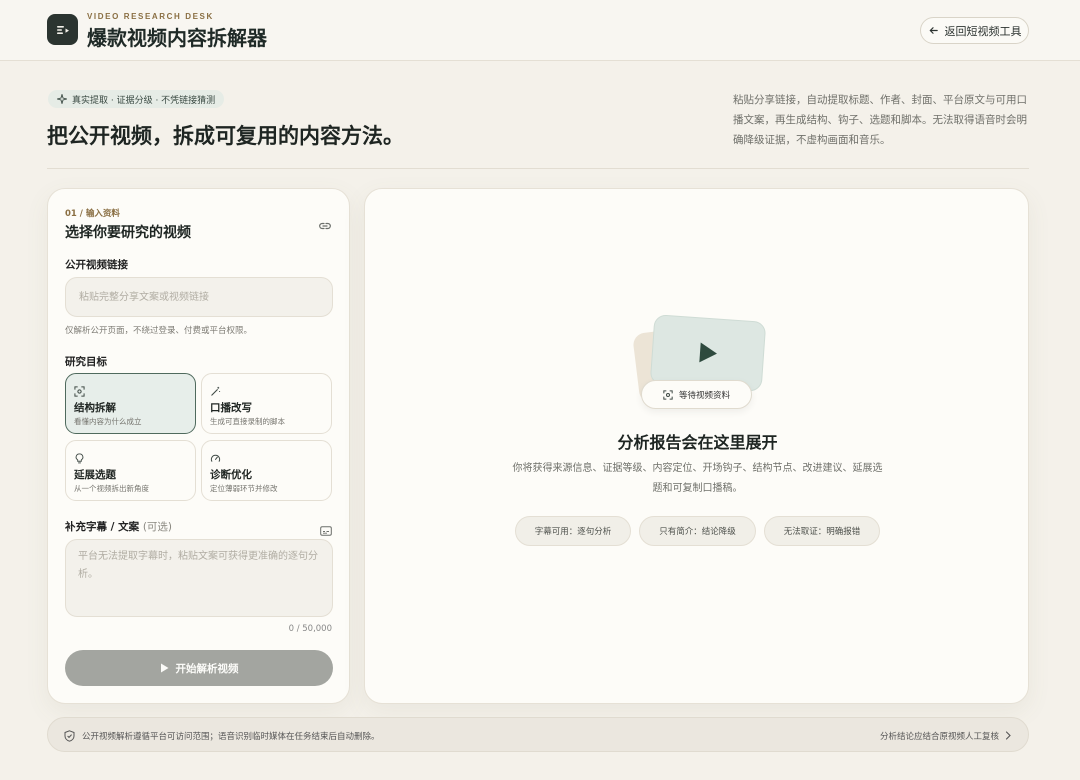 The width and height of the screenshot is (1080, 780). Describe the element at coordinates (79, 458) in the screenshot. I see `lightbulb-icon` at that location.